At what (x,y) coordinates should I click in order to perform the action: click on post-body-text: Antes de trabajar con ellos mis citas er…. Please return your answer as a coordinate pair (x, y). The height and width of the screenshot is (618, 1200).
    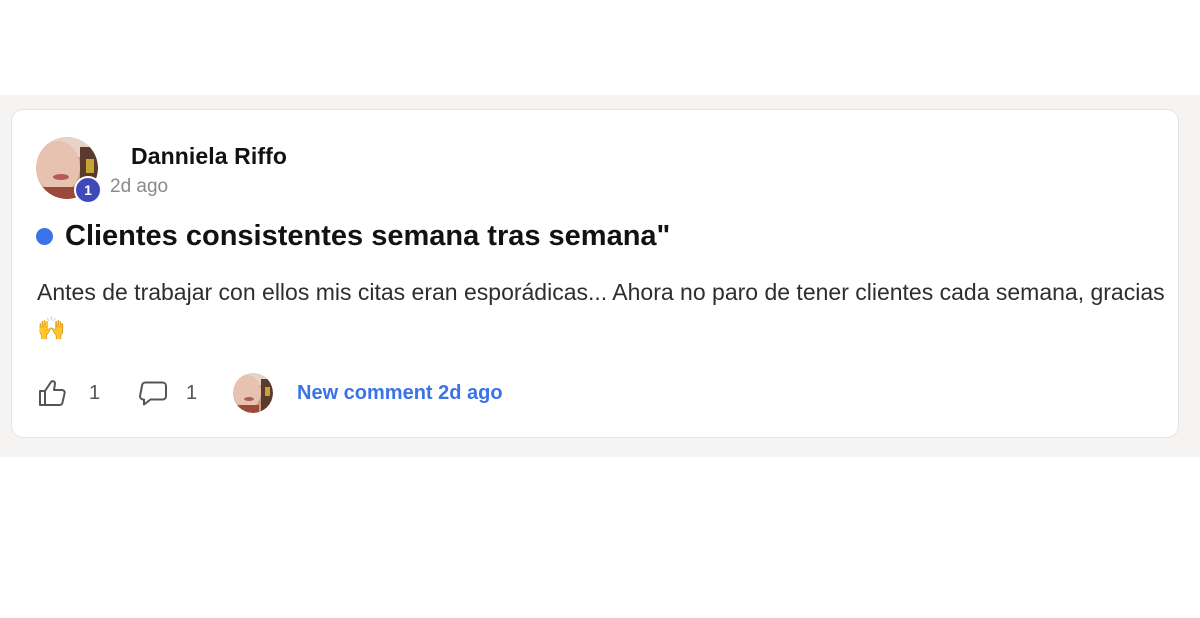
    Looking at the image, I should click on (601, 292).